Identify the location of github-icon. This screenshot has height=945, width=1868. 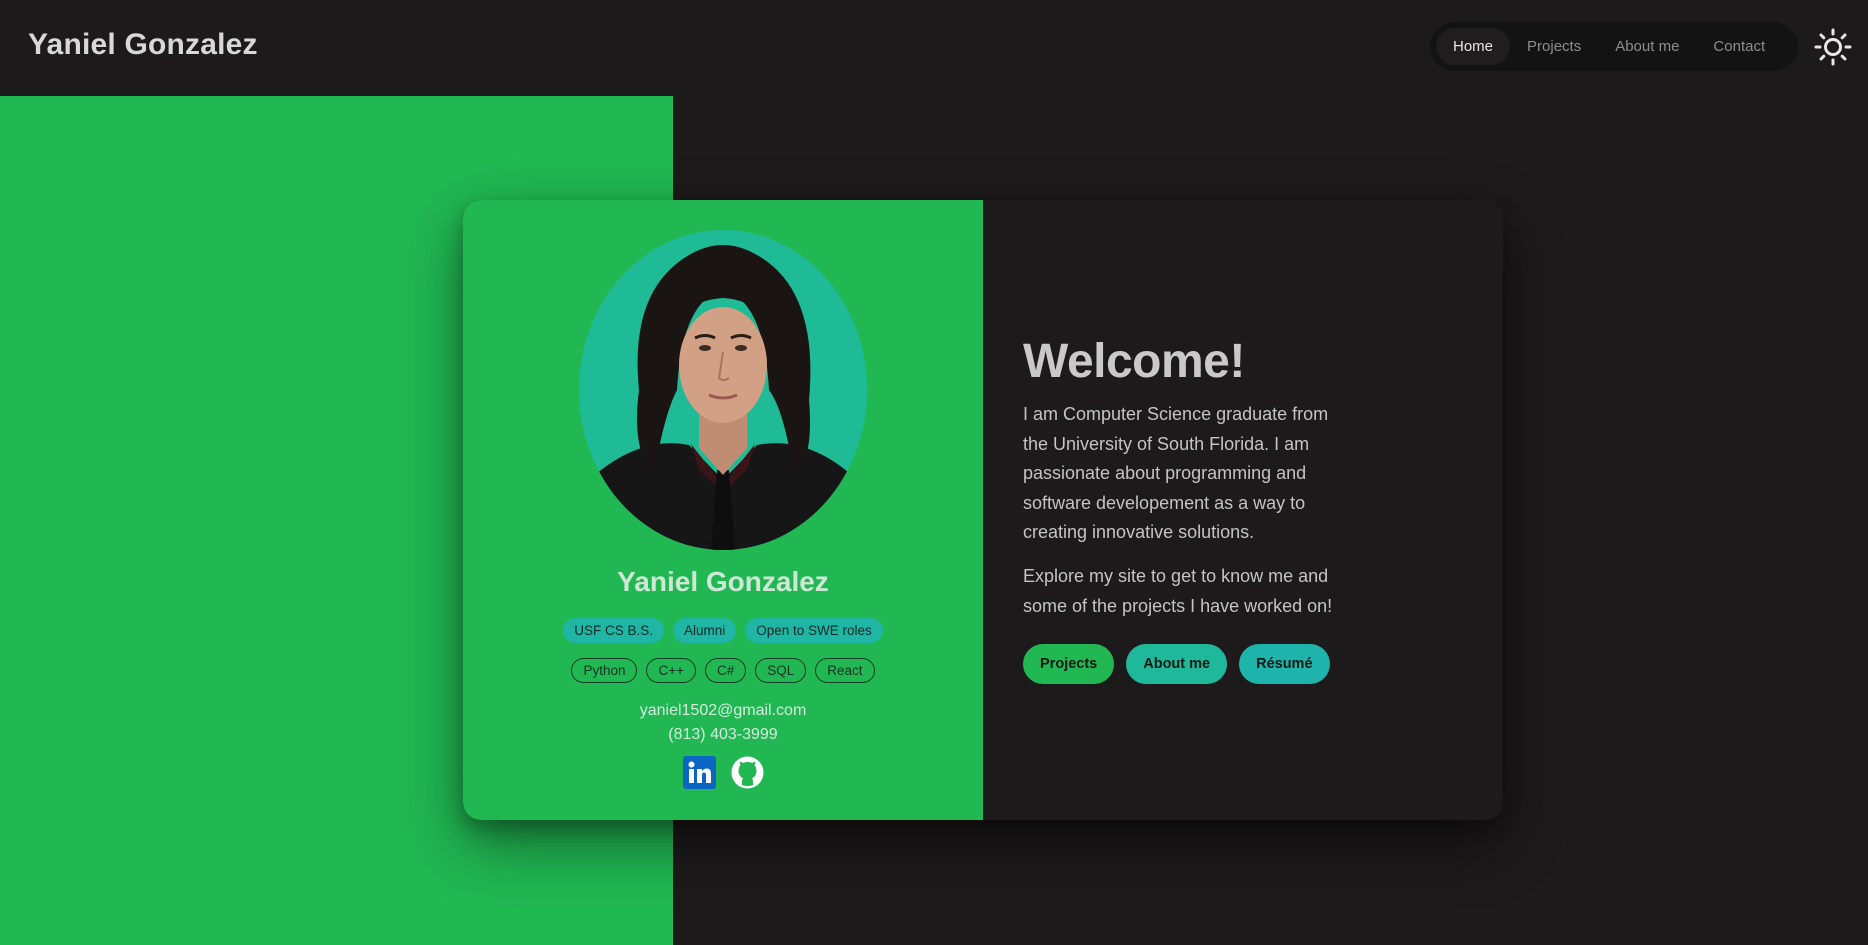
(747, 772).